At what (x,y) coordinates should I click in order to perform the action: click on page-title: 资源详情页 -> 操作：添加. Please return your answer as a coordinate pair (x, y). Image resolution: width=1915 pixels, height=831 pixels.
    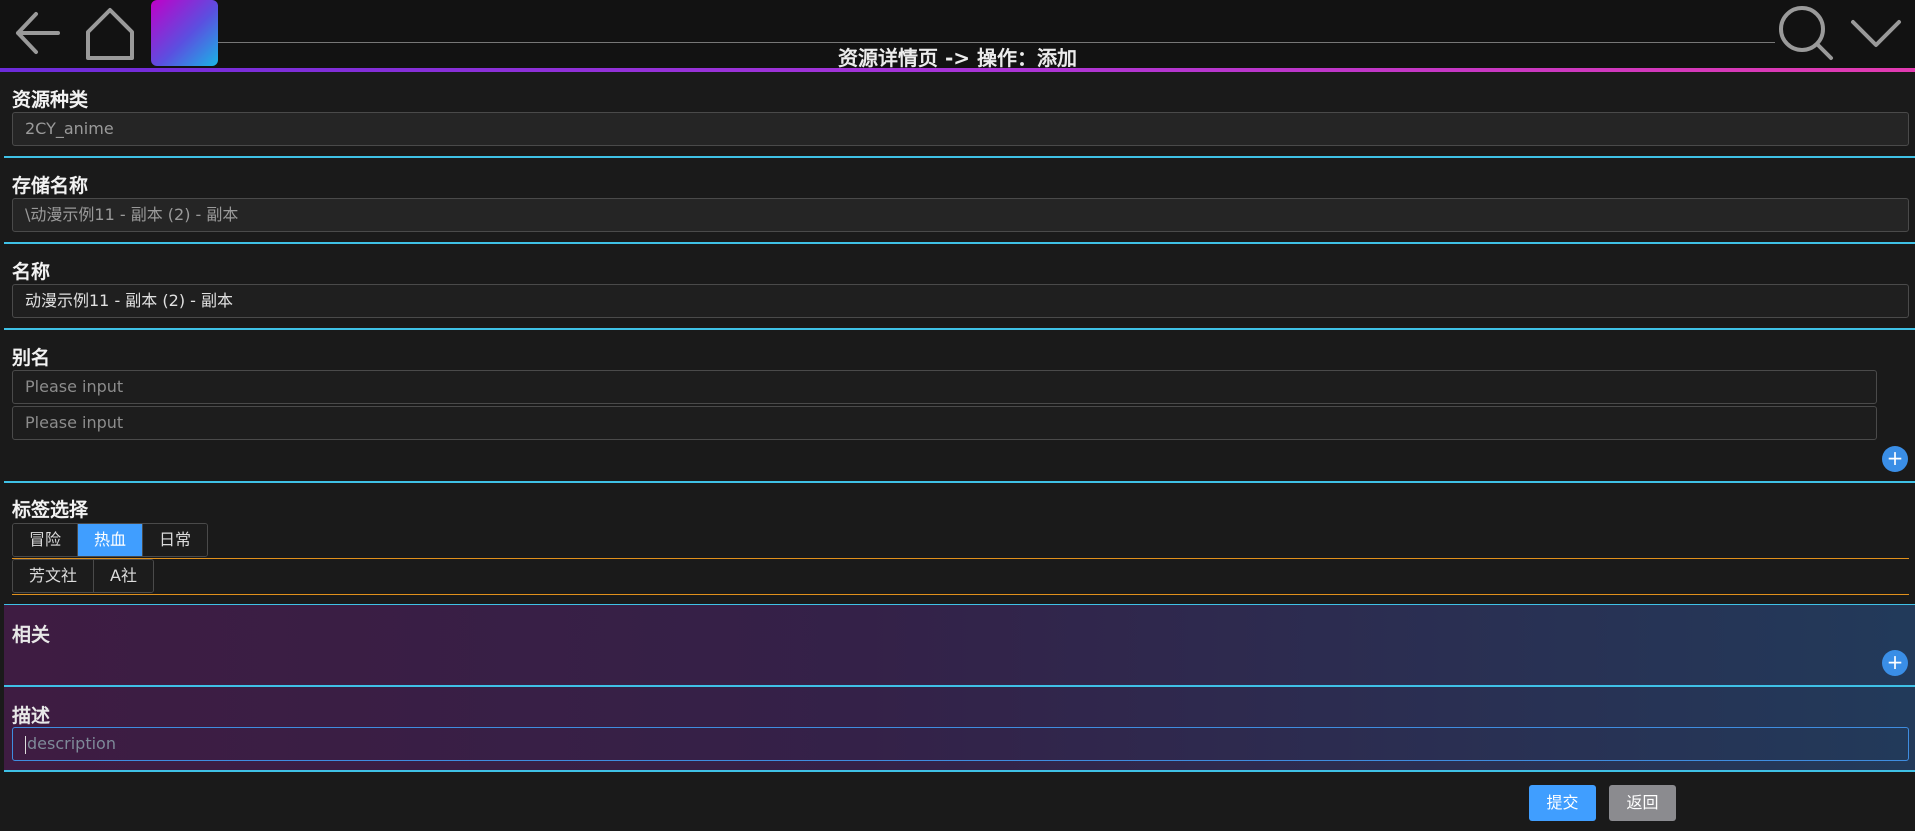
    Looking at the image, I should click on (957, 58).